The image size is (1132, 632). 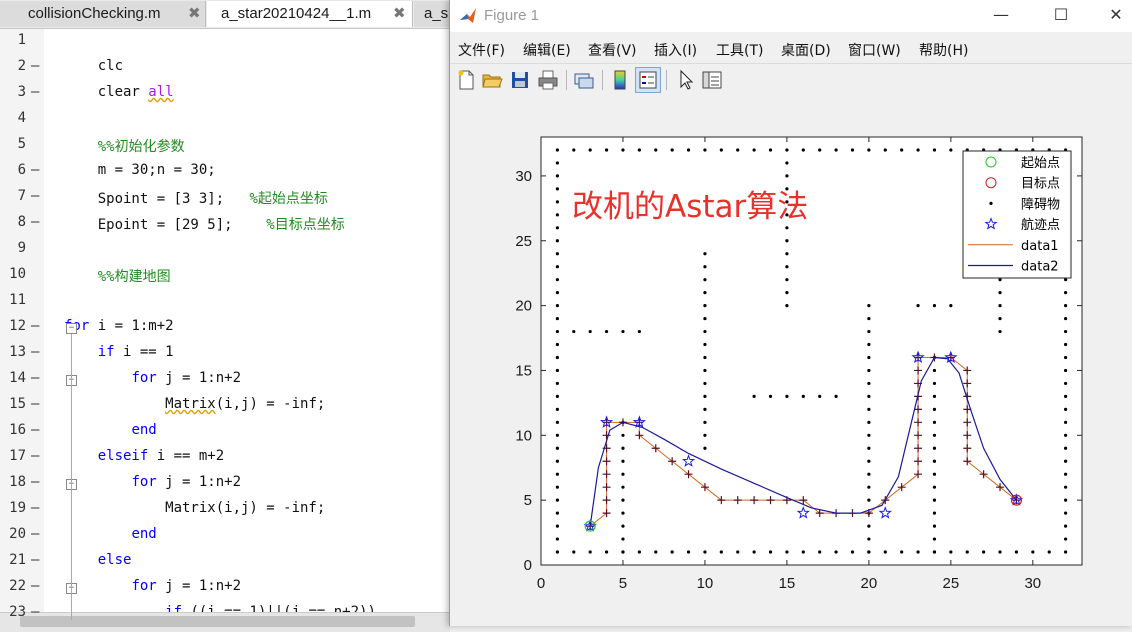 What do you see at coordinates (612, 50) in the screenshot?
I see `menu-view: 查看(V)` at bounding box center [612, 50].